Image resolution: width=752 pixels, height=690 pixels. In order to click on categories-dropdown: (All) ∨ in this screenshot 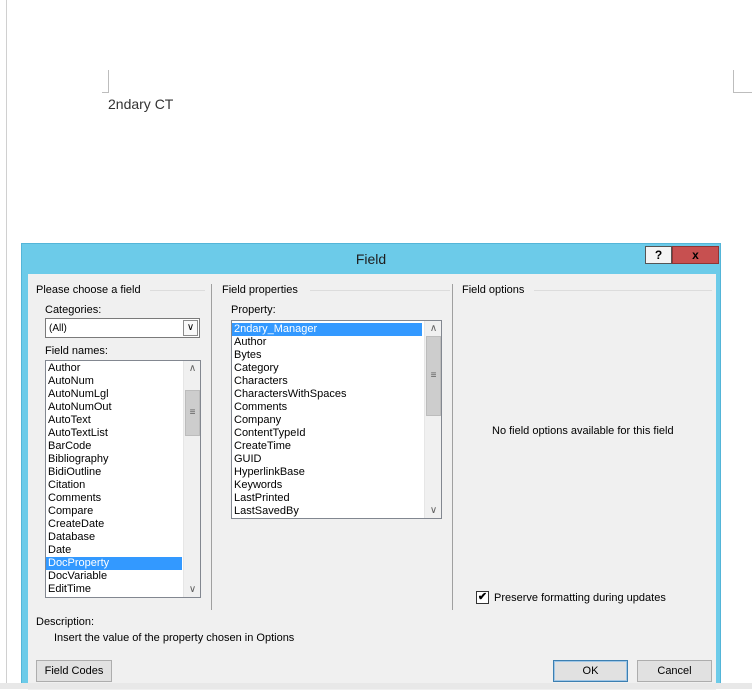, I will do `click(122, 328)`.